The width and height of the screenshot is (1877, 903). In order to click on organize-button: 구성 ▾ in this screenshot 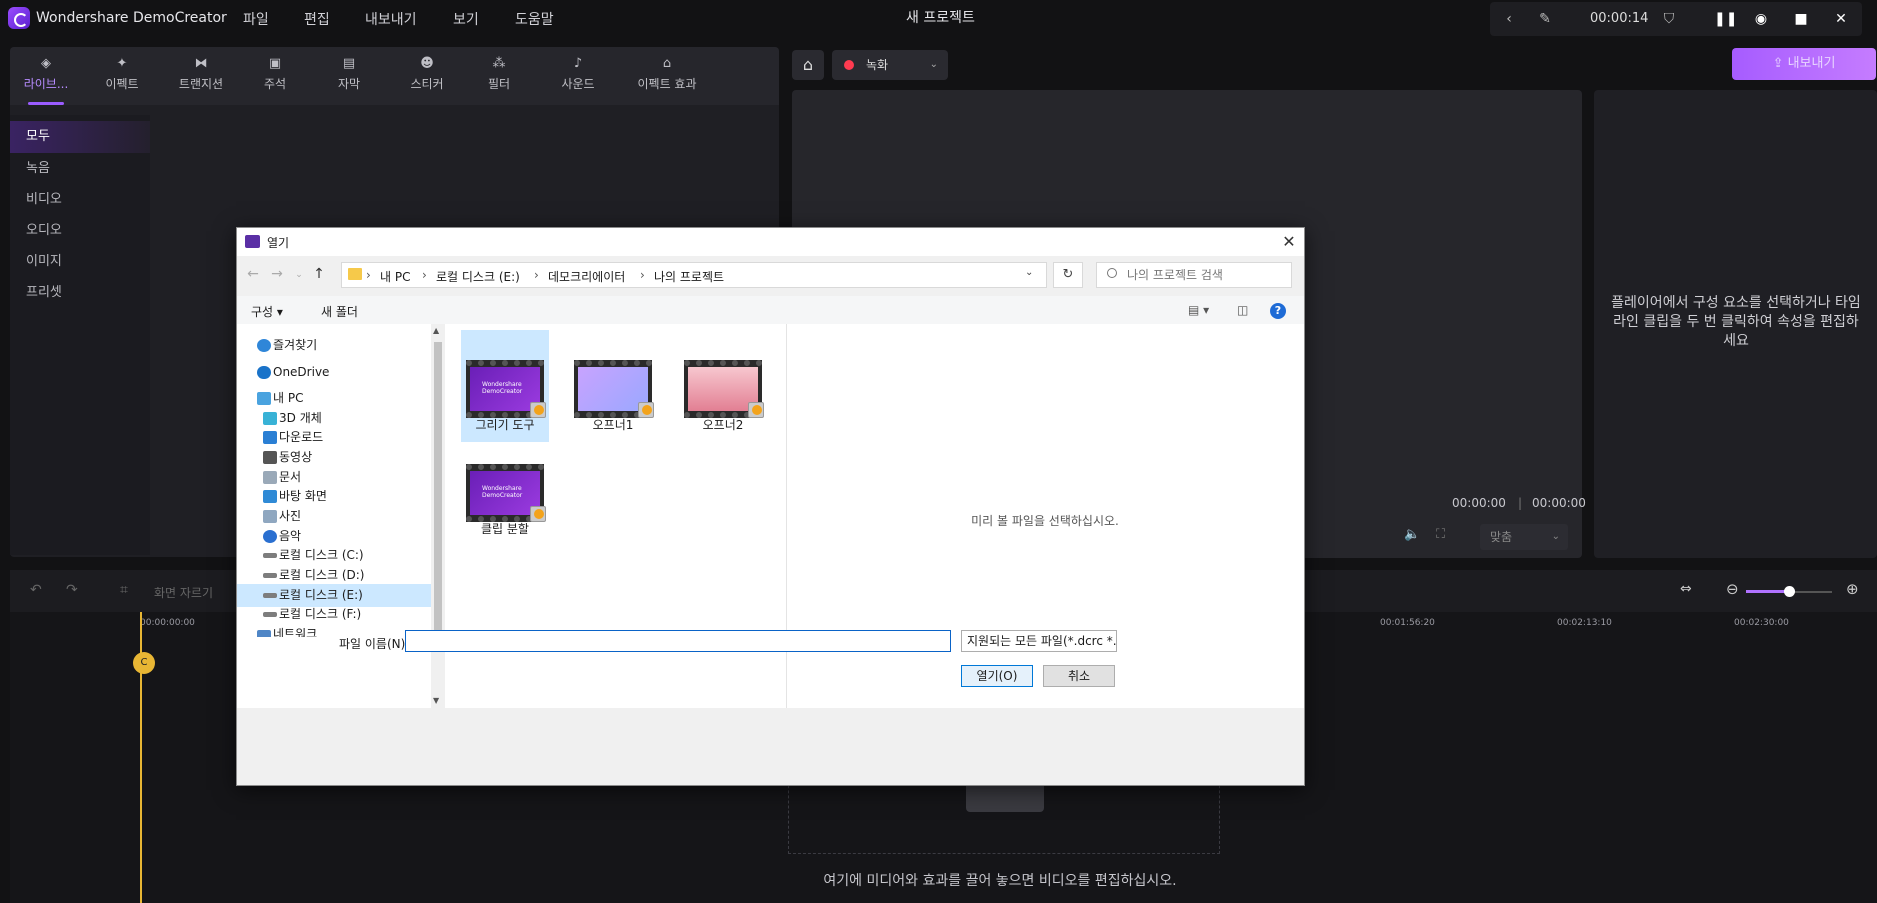, I will do `click(267, 311)`.